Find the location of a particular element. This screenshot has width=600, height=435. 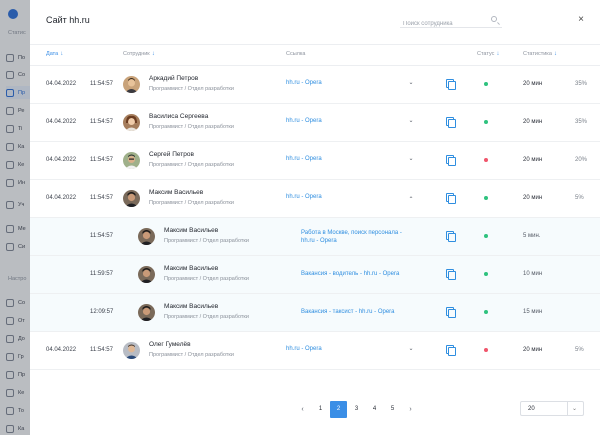

column-link: Ссылка is located at coordinates (296, 54).